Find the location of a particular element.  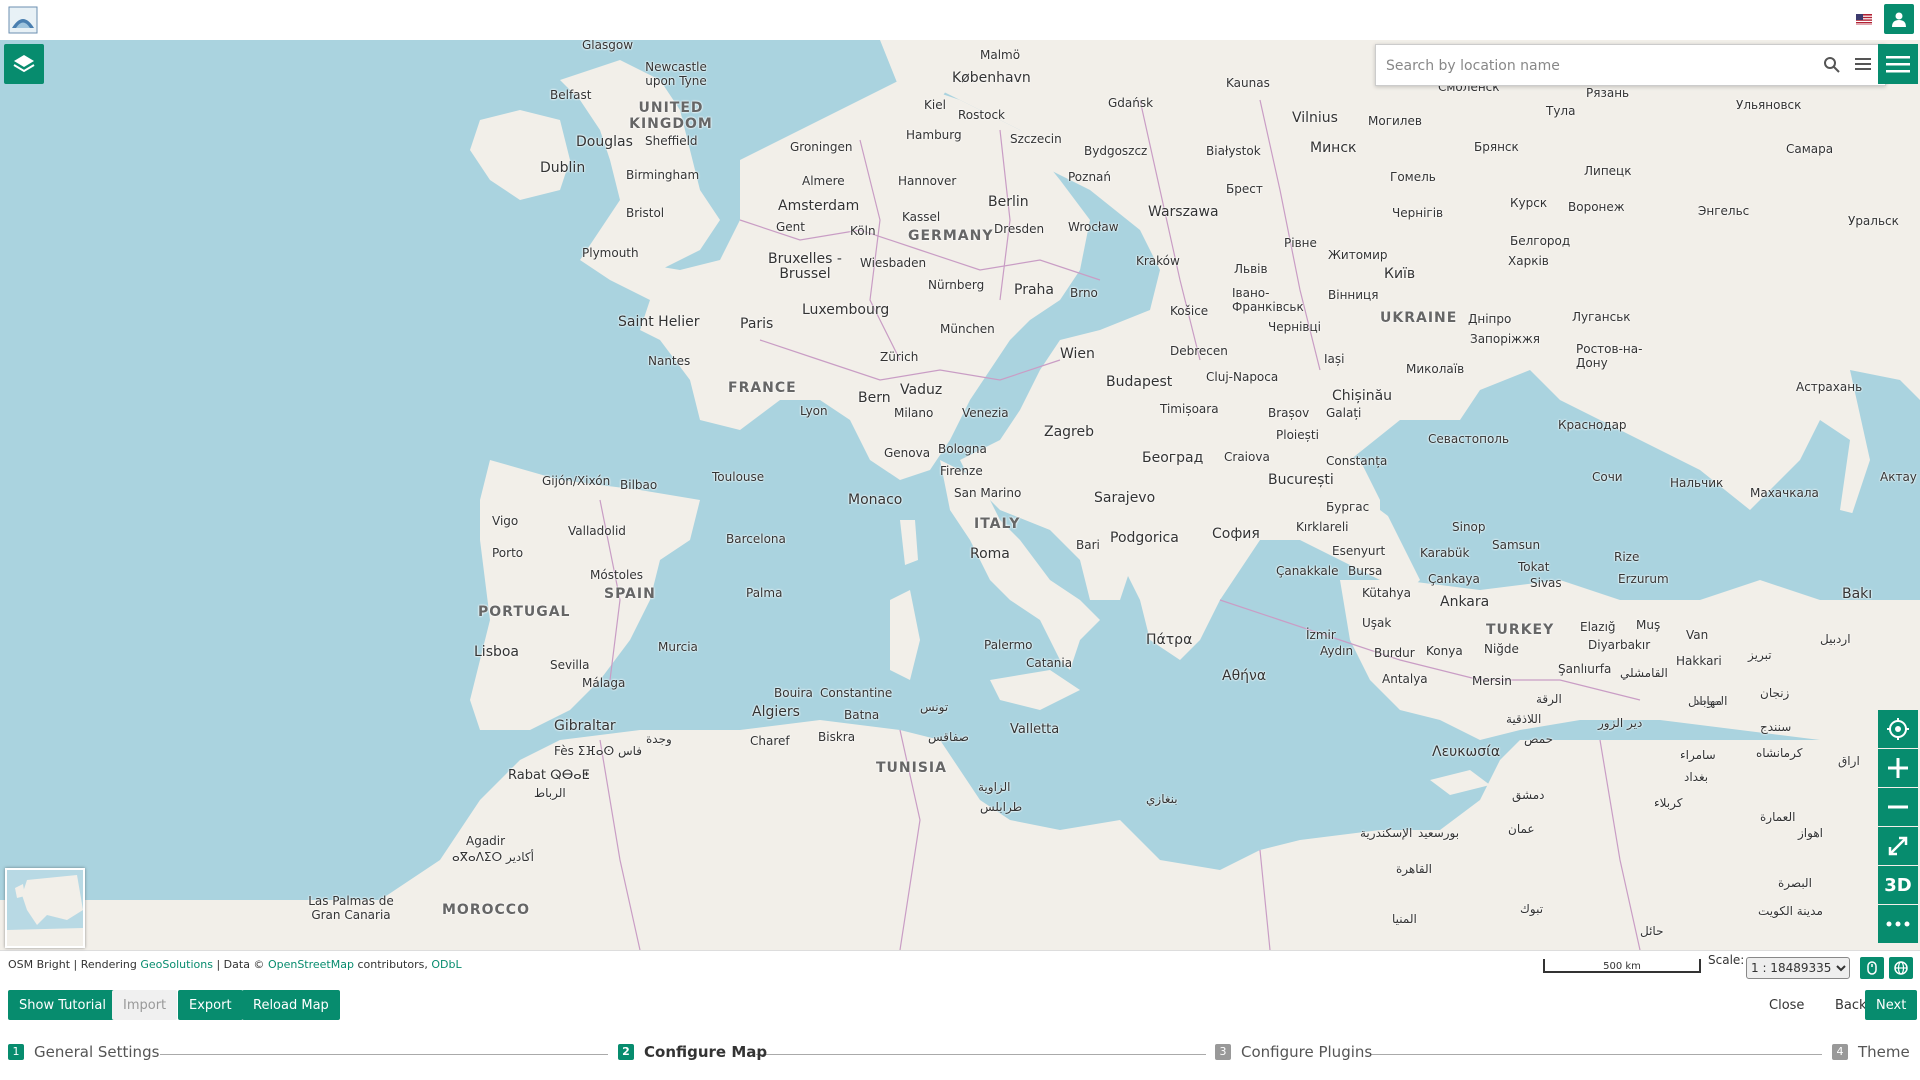

map-label: Харків is located at coordinates (1528, 261).